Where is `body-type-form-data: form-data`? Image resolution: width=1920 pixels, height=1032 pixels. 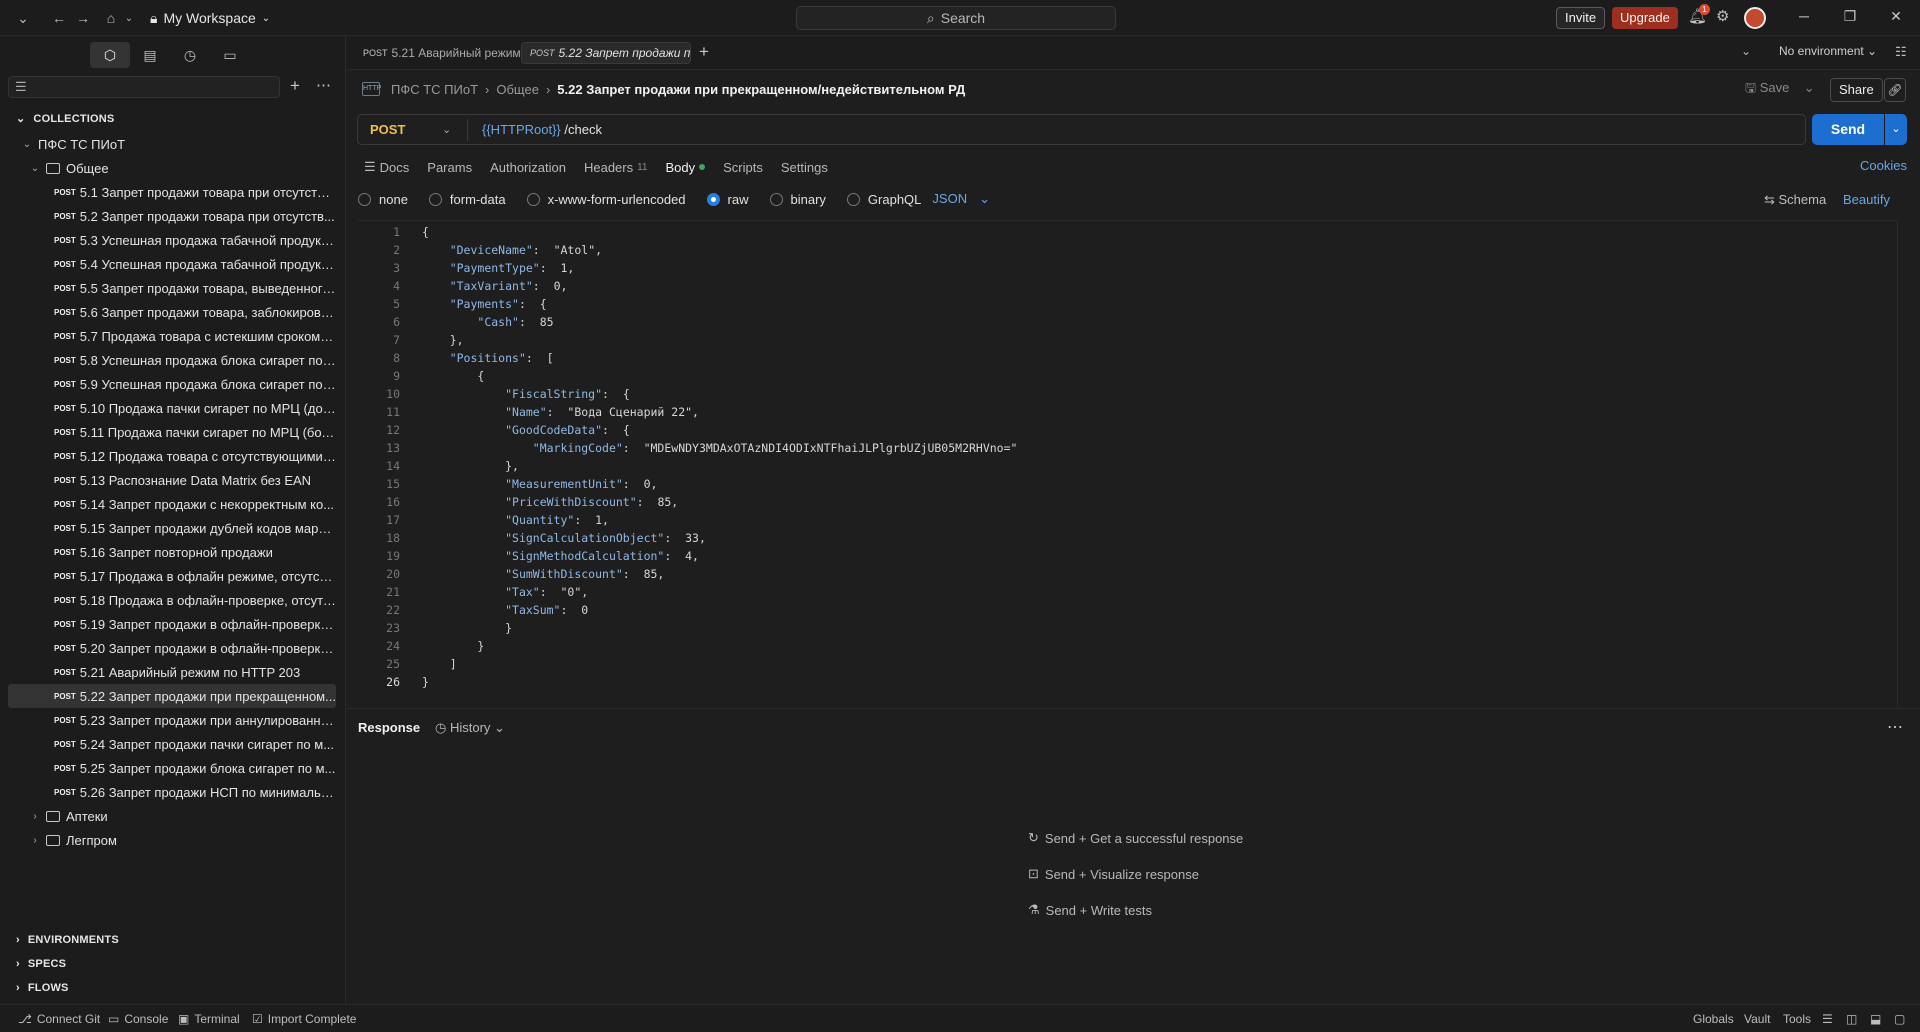 body-type-form-data: form-data is located at coordinates (467, 199).